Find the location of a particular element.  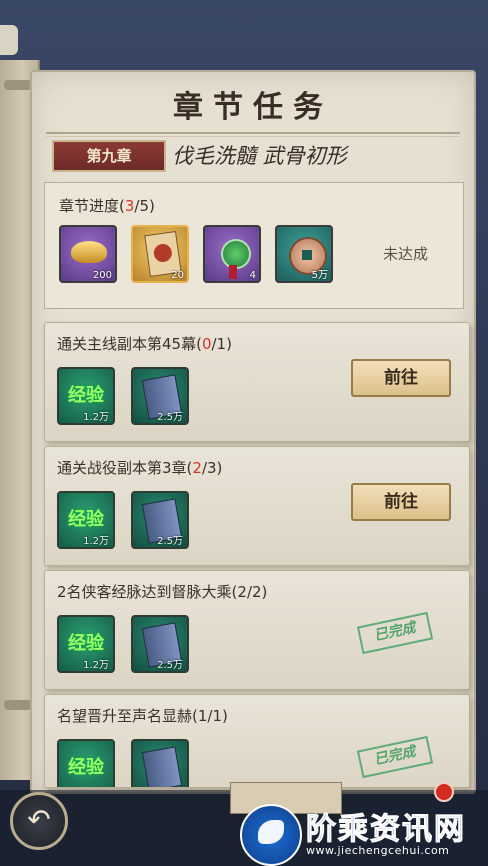

task-title: 名望晋升至声名显赫(1/1) is located at coordinates (142, 716).